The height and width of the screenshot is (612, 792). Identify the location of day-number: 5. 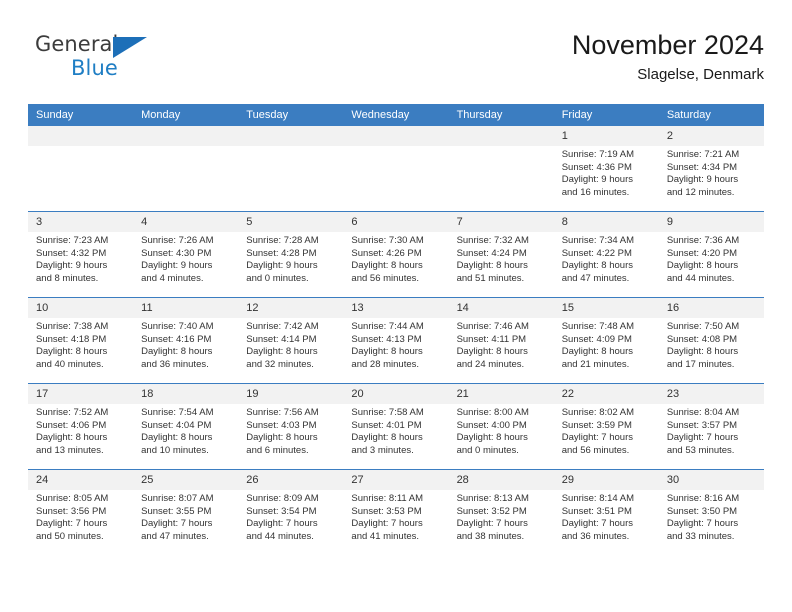
(291, 222).